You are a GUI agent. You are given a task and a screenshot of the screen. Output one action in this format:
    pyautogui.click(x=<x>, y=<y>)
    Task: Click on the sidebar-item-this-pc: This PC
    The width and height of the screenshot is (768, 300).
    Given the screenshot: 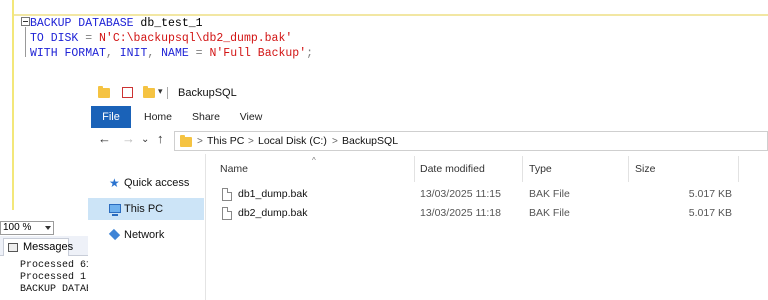 What is the action you would take?
    pyautogui.click(x=146, y=209)
    